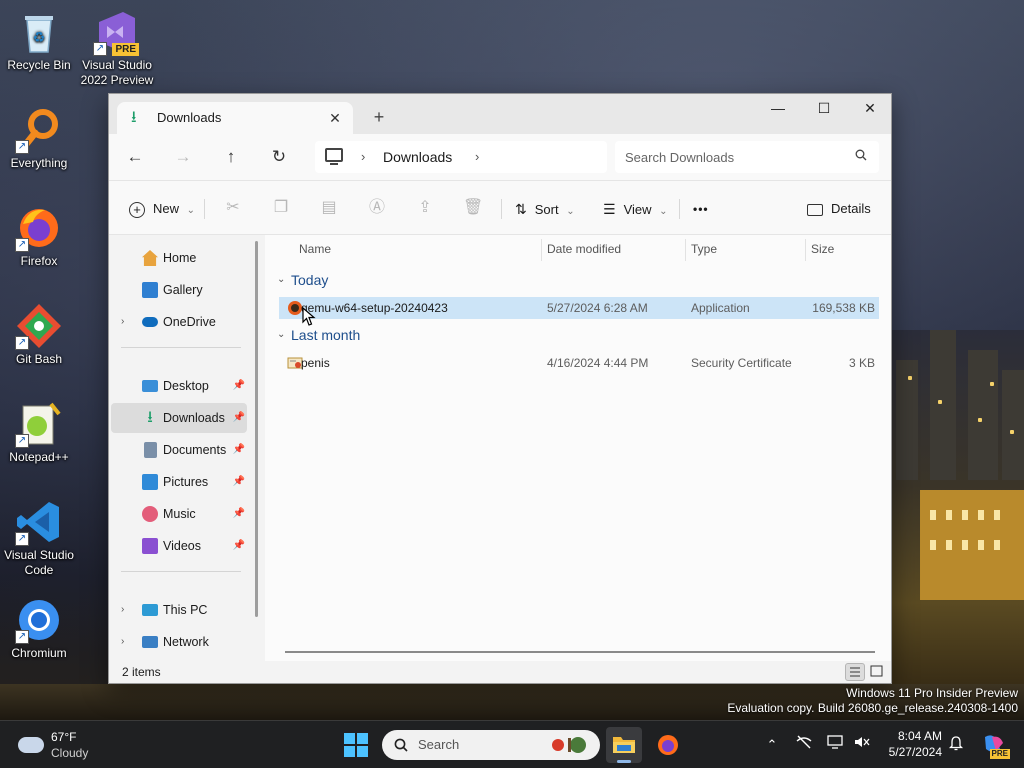 This screenshot has height=768, width=1024. I want to click on group-header-last-month: ⌄ Last month, so click(318, 335).